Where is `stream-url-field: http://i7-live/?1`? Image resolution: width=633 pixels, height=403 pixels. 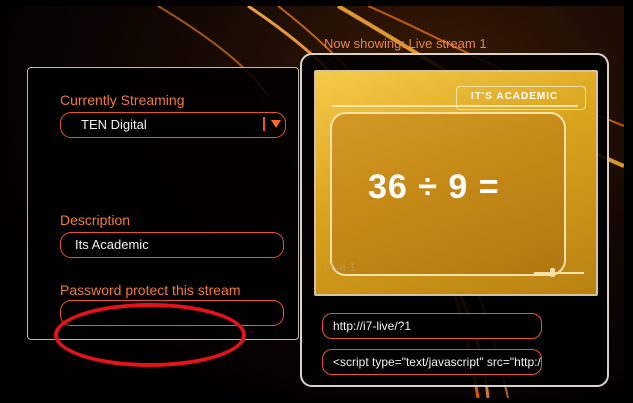
stream-url-field: http://i7-live/?1 is located at coordinates (432, 326).